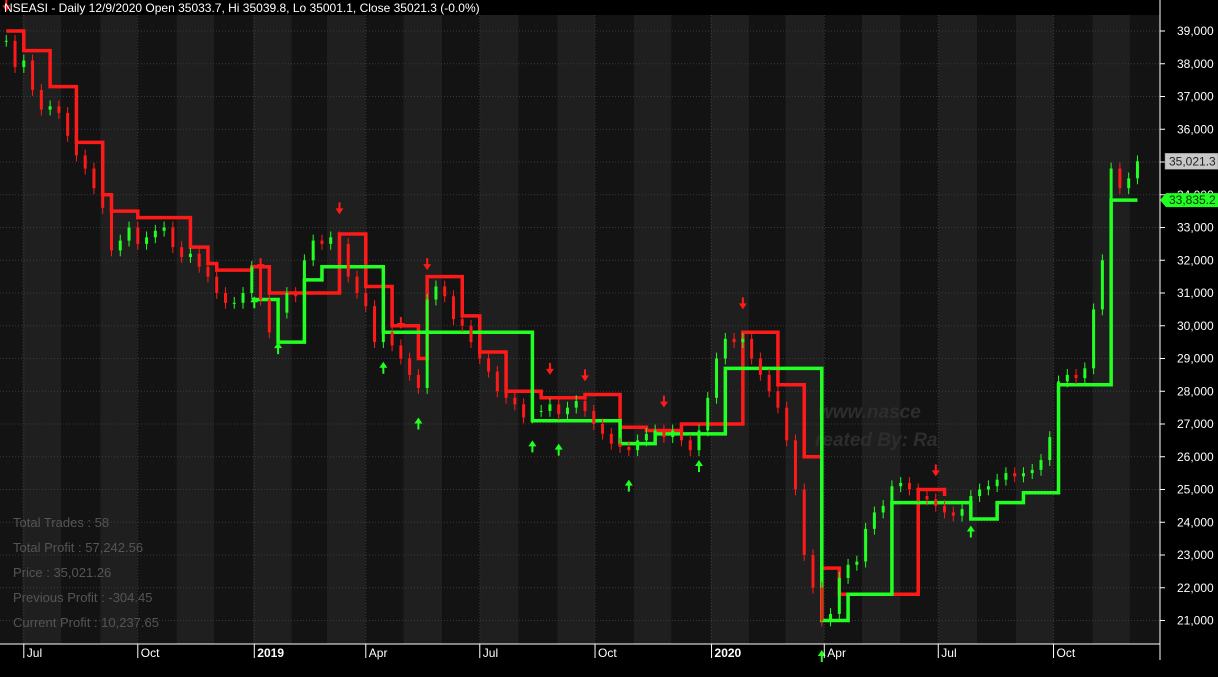 The height and width of the screenshot is (677, 1218). I want to click on y-tick-label: 24,000, so click(1195, 522).